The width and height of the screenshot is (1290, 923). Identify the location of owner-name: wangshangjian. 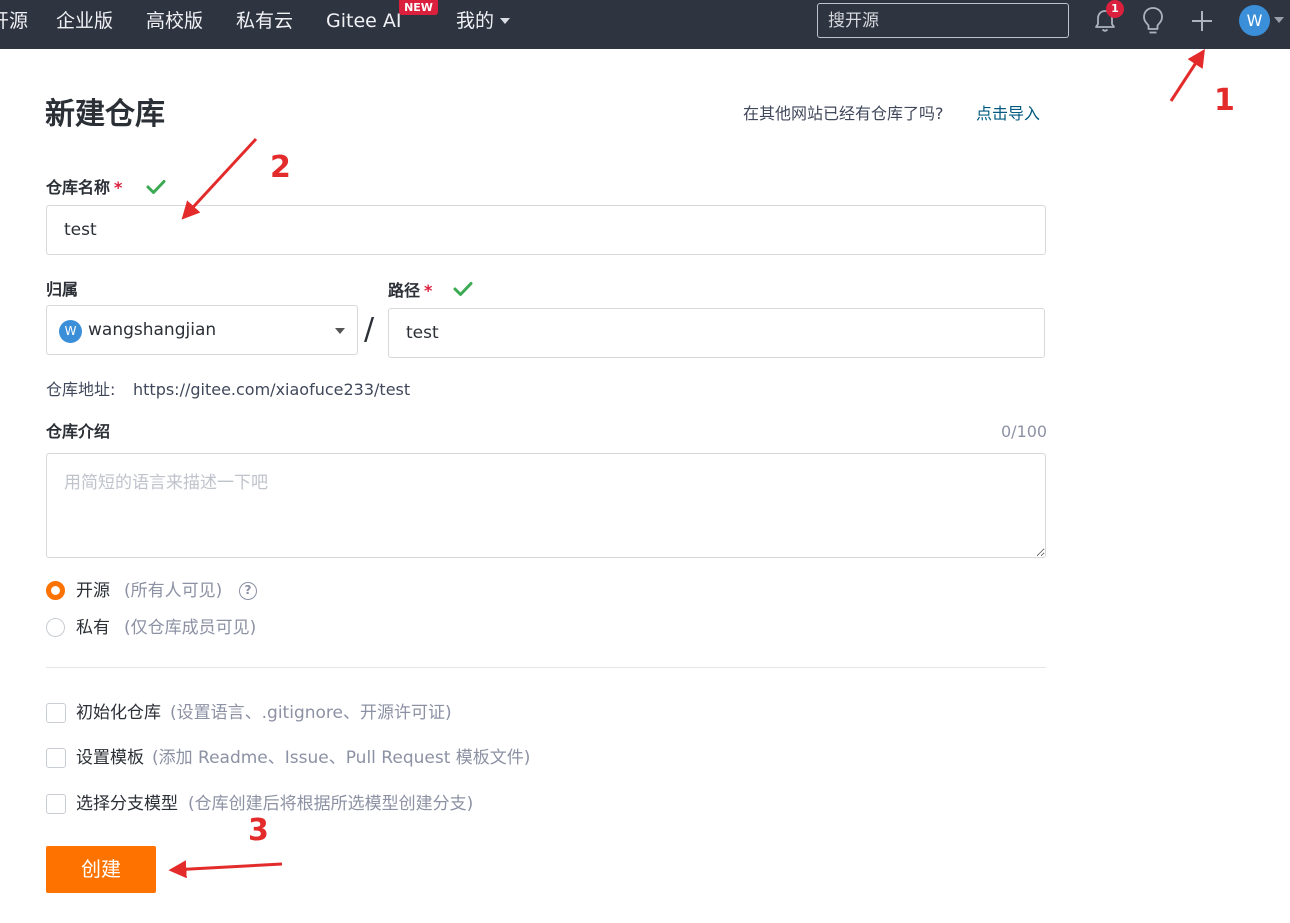
(152, 330).